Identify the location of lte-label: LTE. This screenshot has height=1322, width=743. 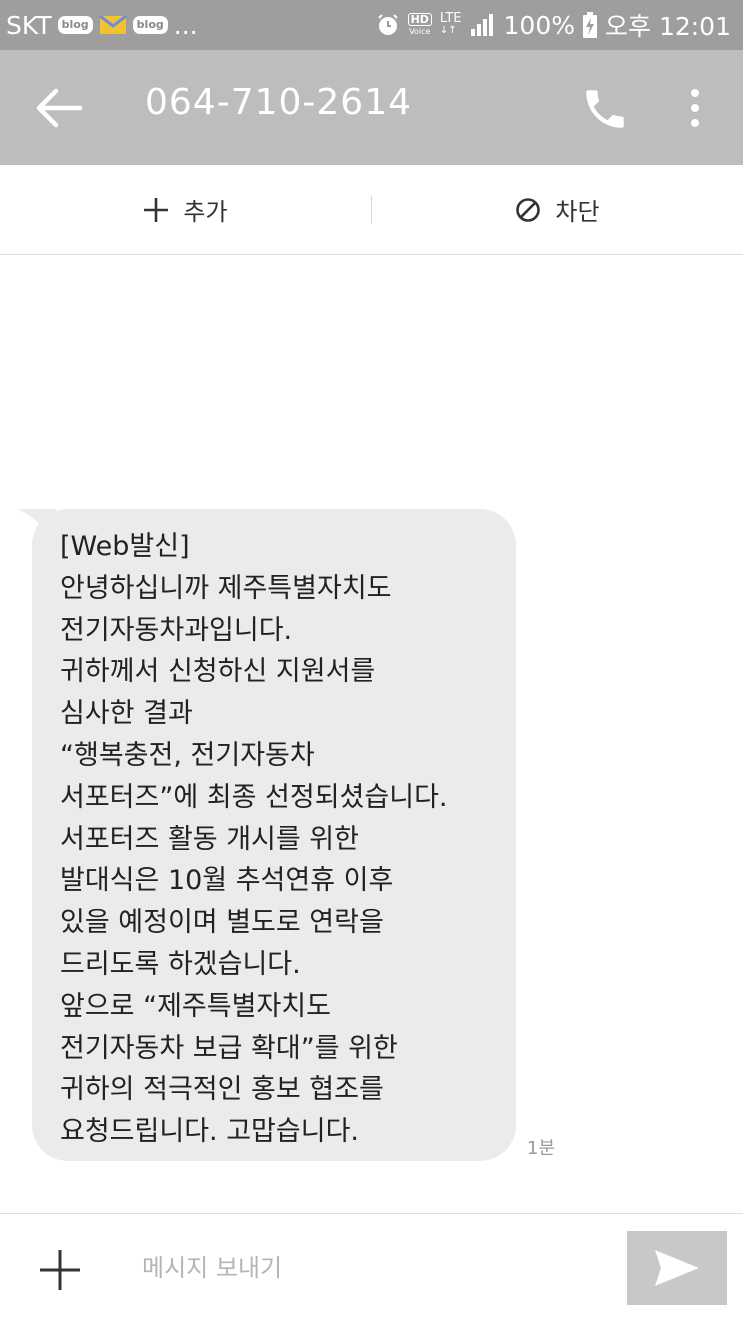
(450, 18).